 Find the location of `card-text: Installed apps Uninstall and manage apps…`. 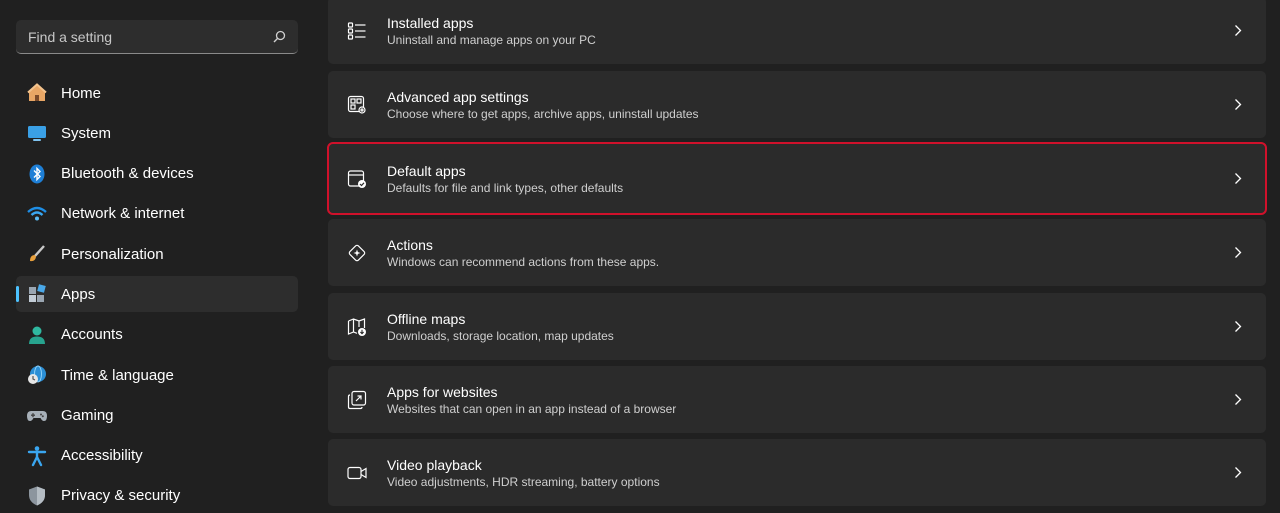

card-text: Installed apps Uninstall and manage apps… is located at coordinates (809, 31).